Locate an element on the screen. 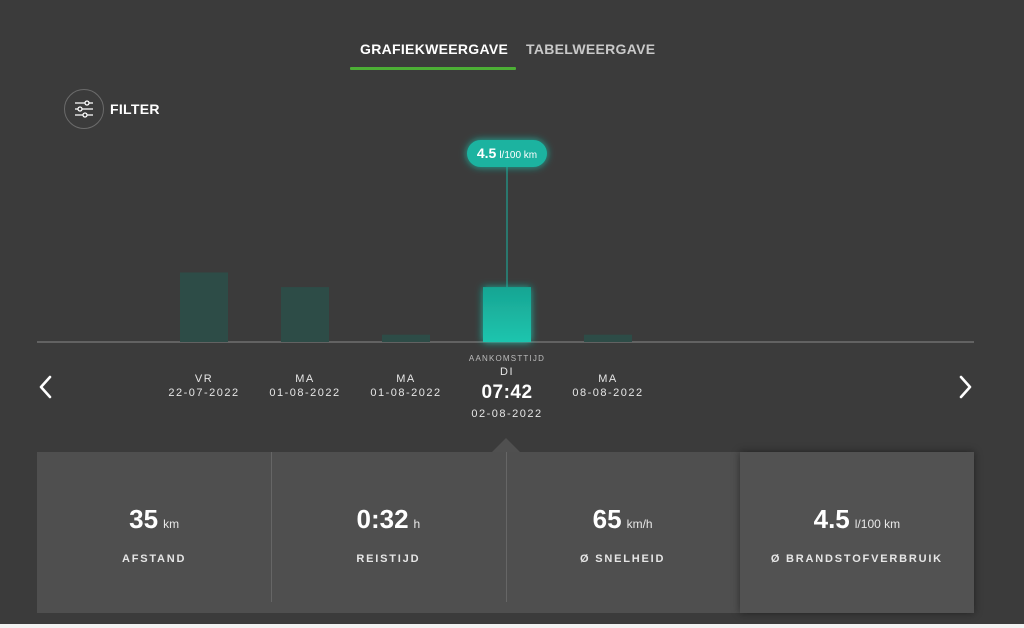 This screenshot has height=628, width=1024. bar-selected is located at coordinates (507, 314).